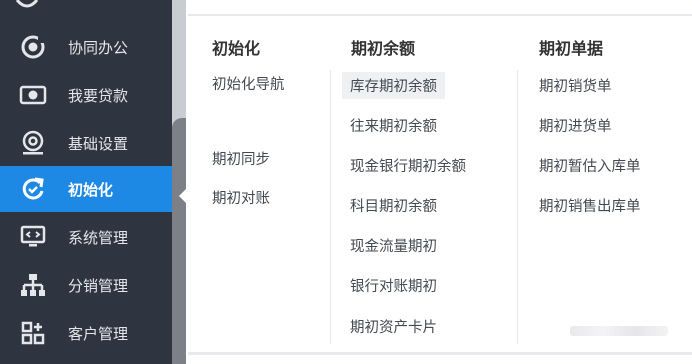 The width and height of the screenshot is (692, 364). Describe the element at coordinates (98, 47) in the screenshot. I see `sidebar-item-label: 协同办公` at that location.